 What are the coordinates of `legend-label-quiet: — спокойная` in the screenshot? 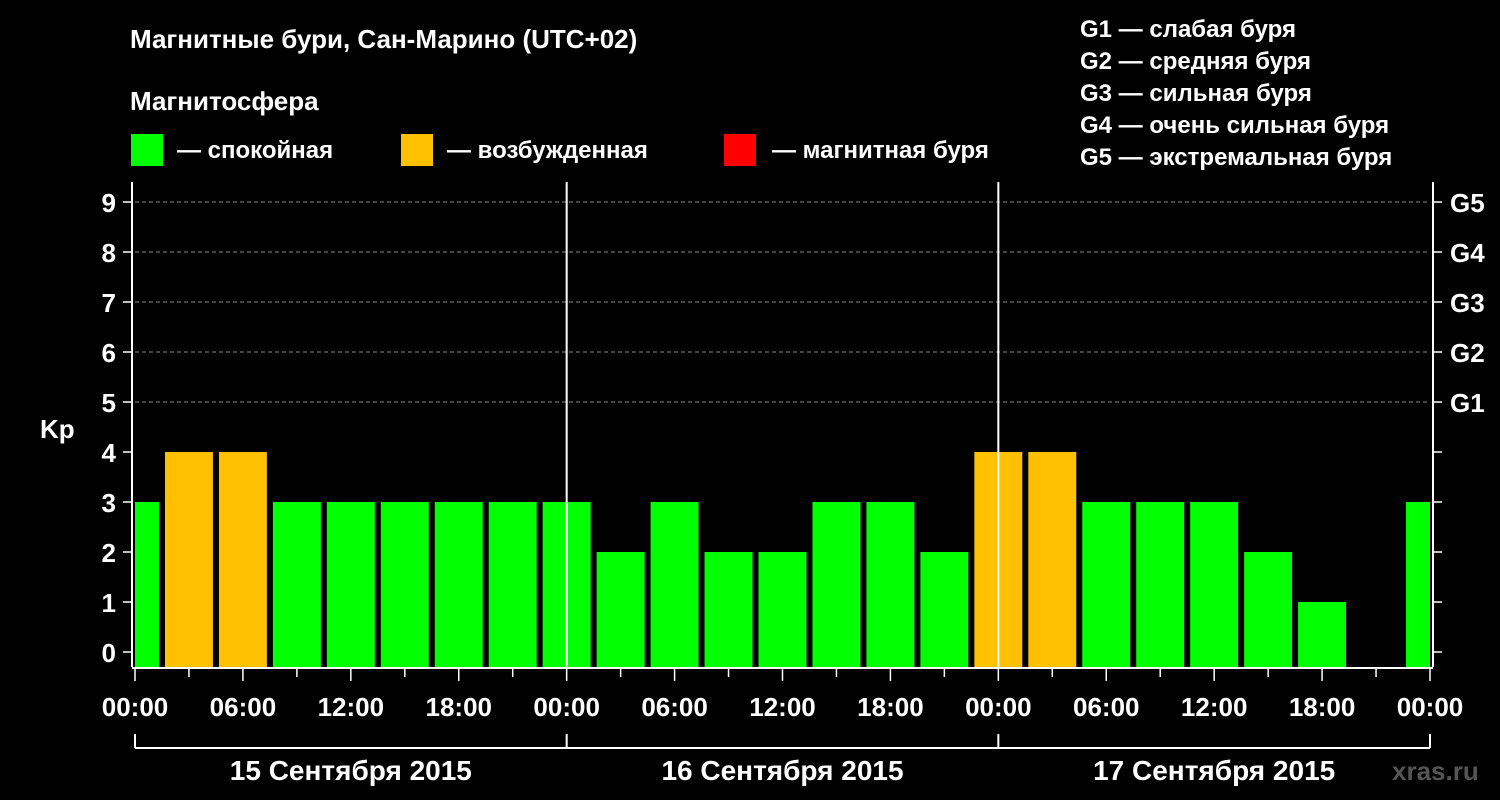 It's located at (255, 150).